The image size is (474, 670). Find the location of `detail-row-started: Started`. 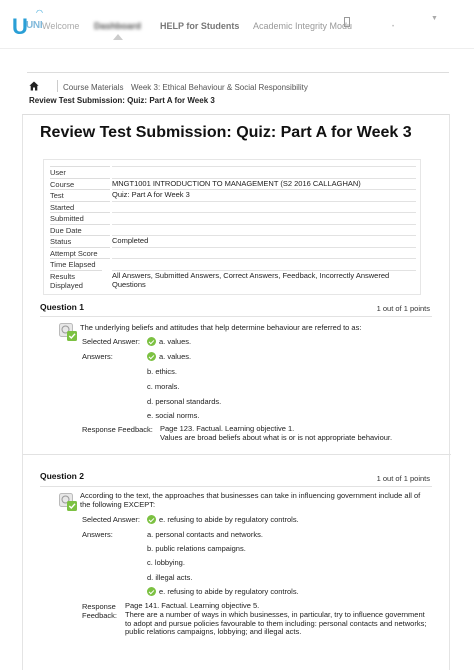

detail-row-started: Started is located at coordinates (233, 206).